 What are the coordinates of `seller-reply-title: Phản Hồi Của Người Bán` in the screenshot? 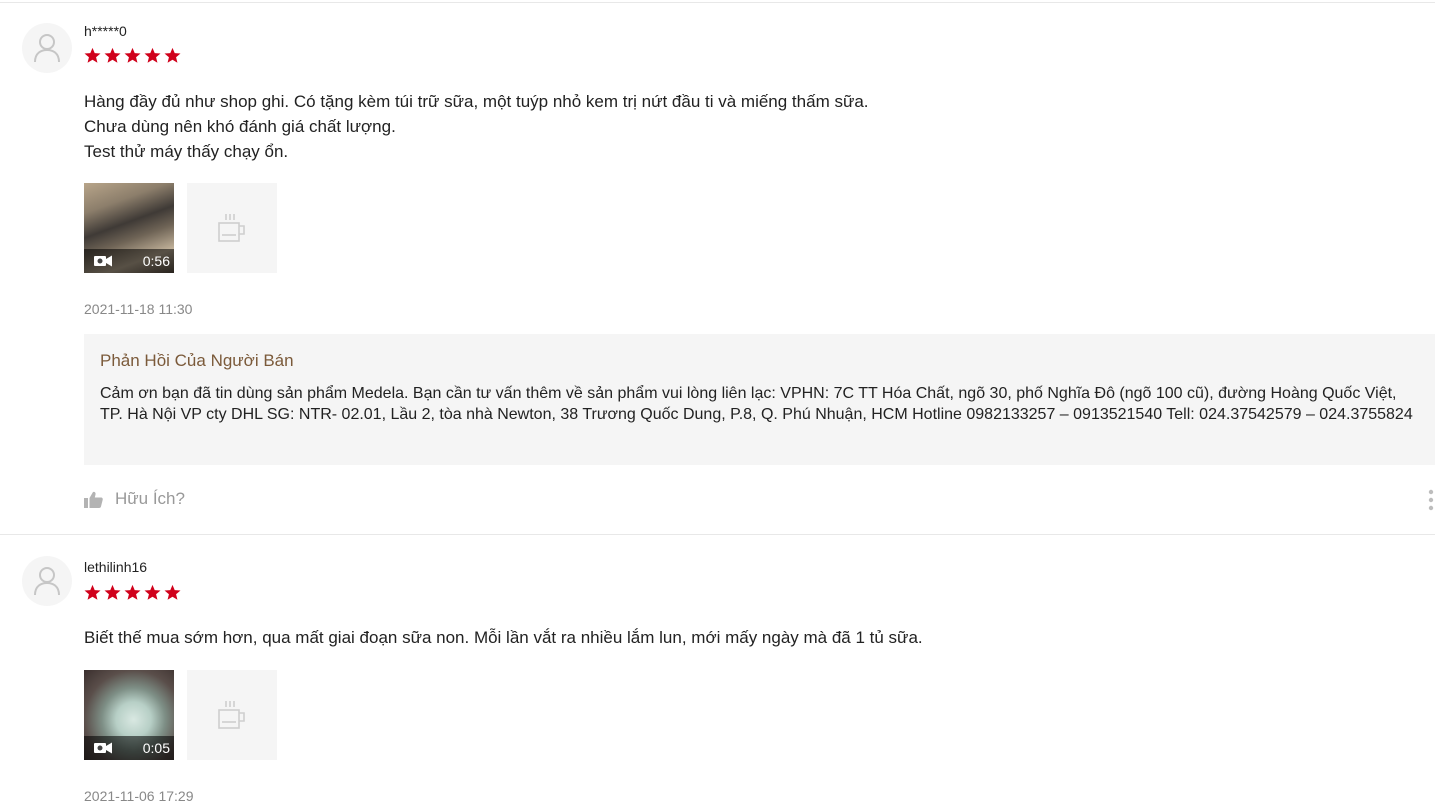 It's located at (197, 360).